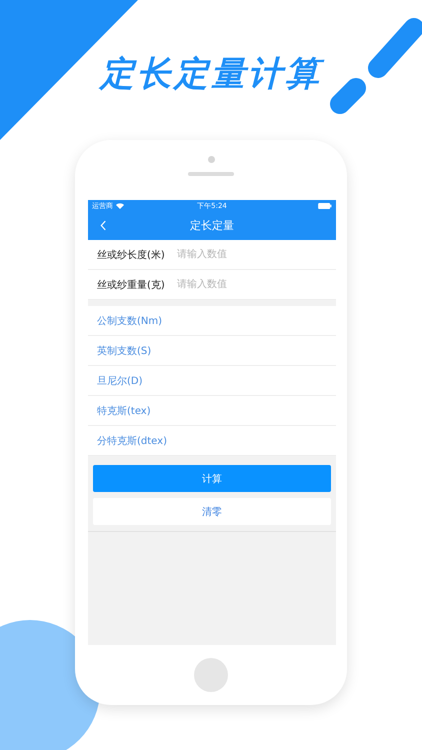  Describe the element at coordinates (211, 174) in the screenshot. I see `speaker-slot` at that location.